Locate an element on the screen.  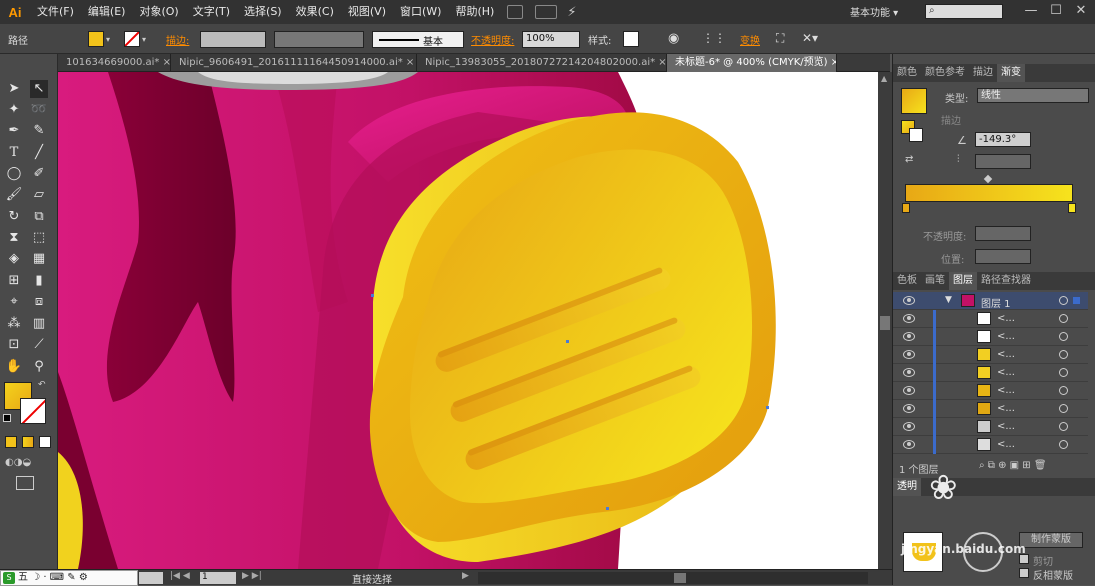
ellipse-tool-icon: ◯ is located at coordinates (14, 174).